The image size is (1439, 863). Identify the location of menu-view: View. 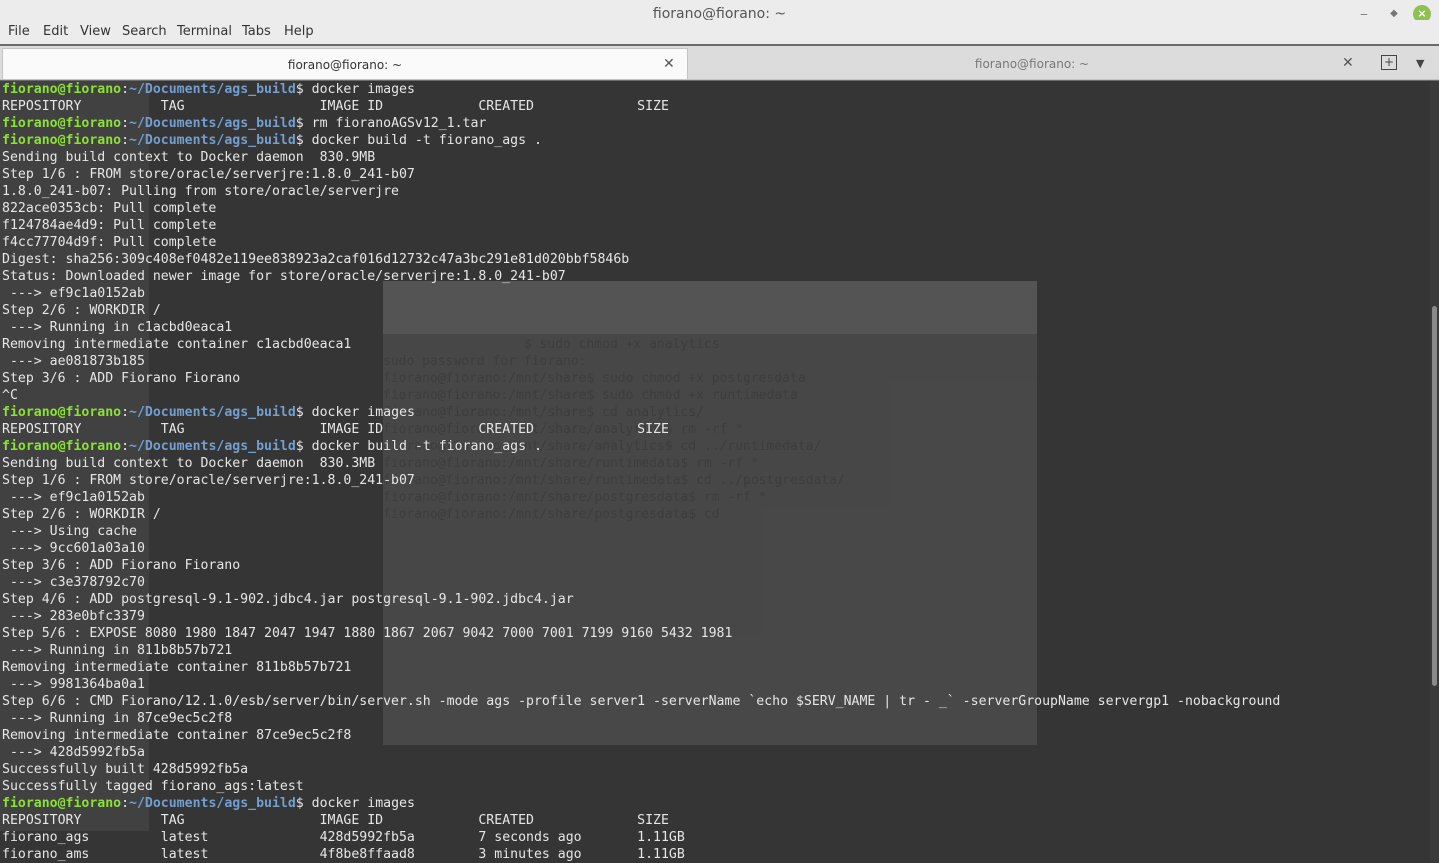
(95, 31).